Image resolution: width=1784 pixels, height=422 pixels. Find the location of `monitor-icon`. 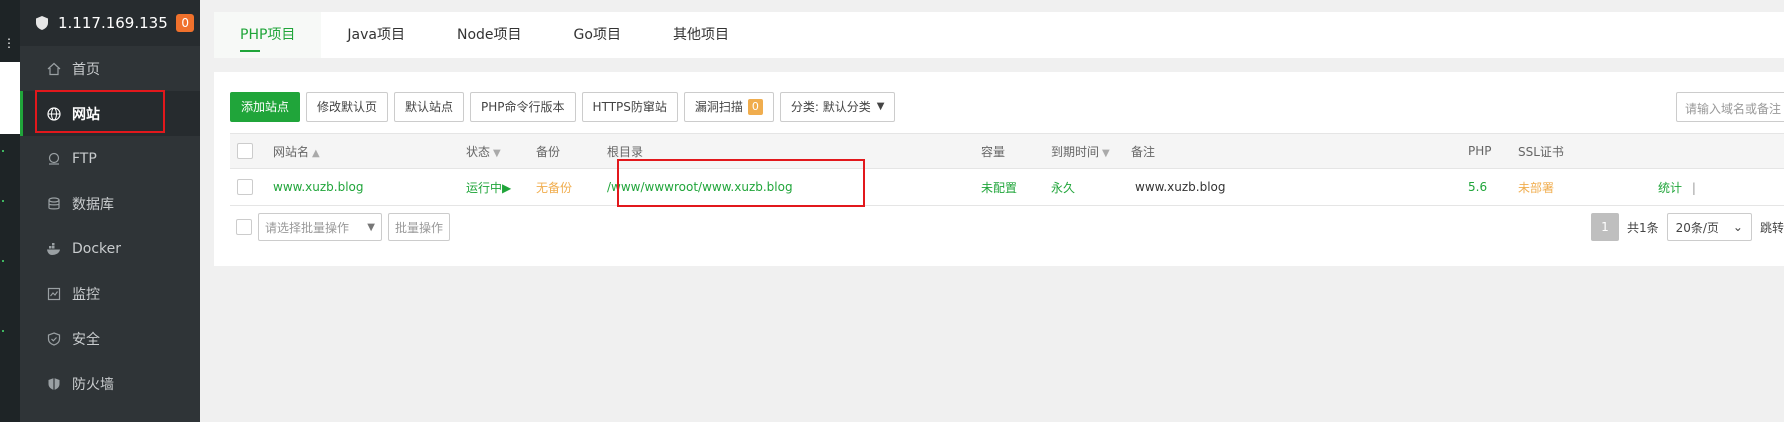

monitor-icon is located at coordinates (54, 294).